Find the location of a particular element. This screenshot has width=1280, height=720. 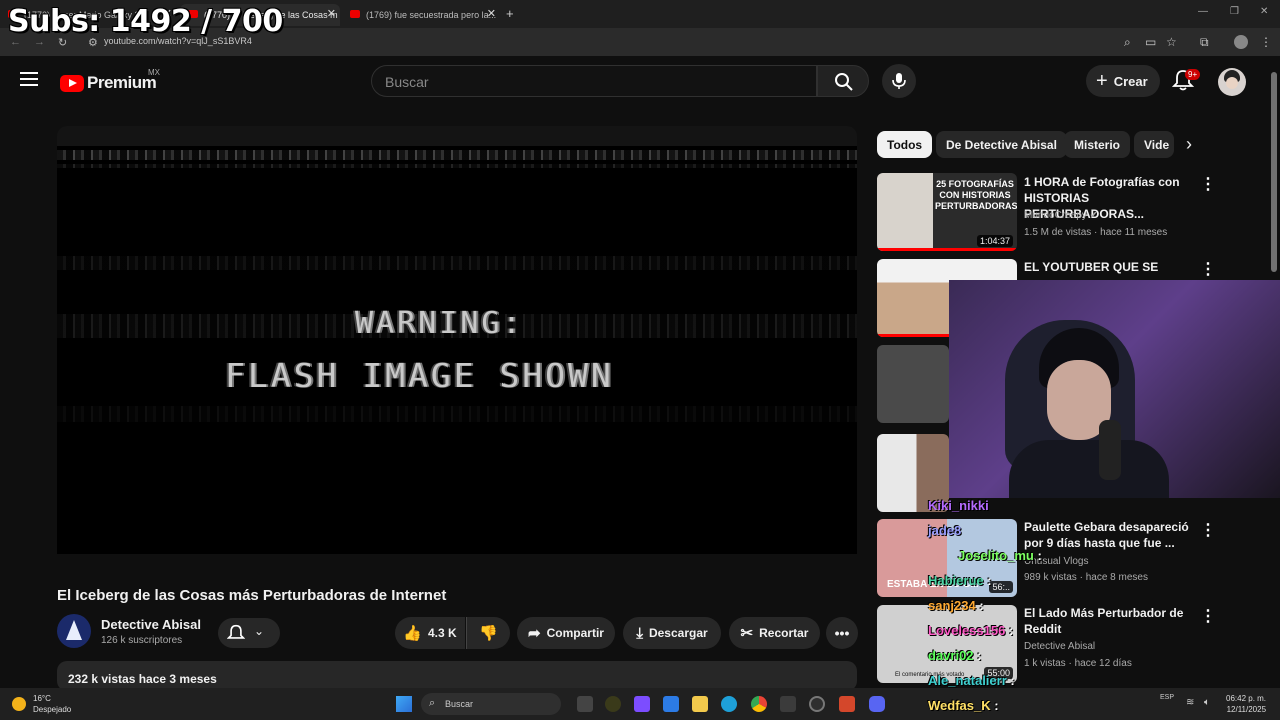

chip-detective-abisal: De Detective Abisal is located at coordinates (1001, 144).